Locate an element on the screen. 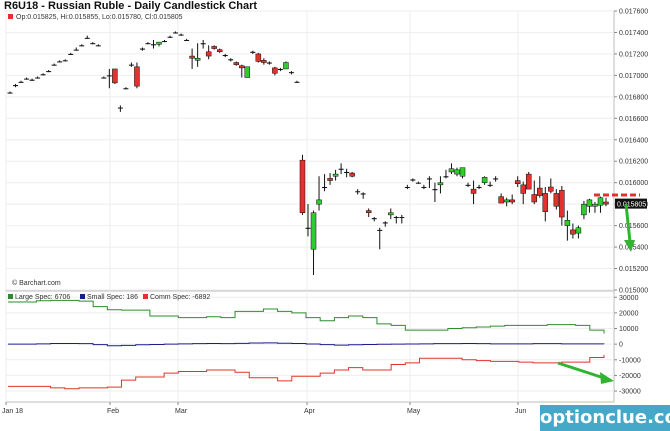 This screenshot has height=431, width=670. x-tick-label: Apr is located at coordinates (310, 411).